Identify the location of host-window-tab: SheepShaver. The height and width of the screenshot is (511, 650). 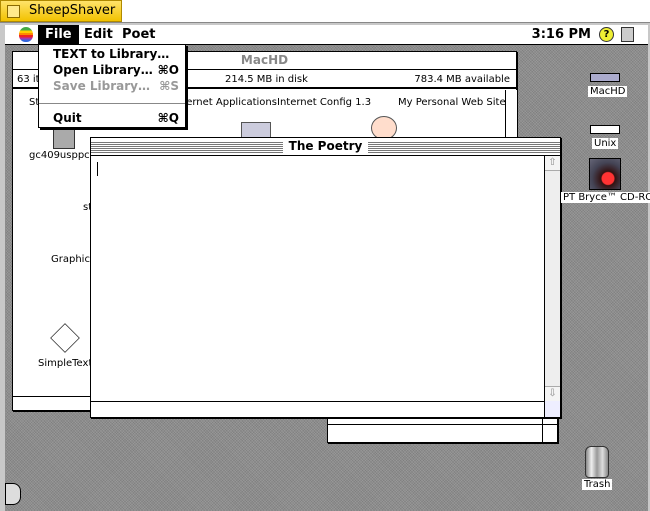
(61, 11).